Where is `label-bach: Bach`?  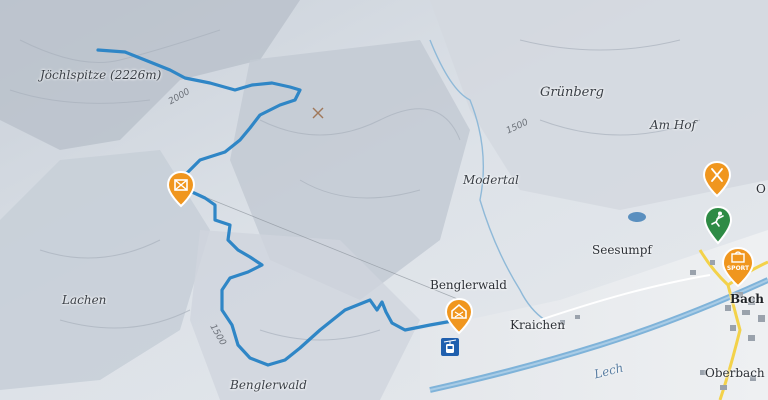 label-bach: Bach is located at coordinates (747, 299).